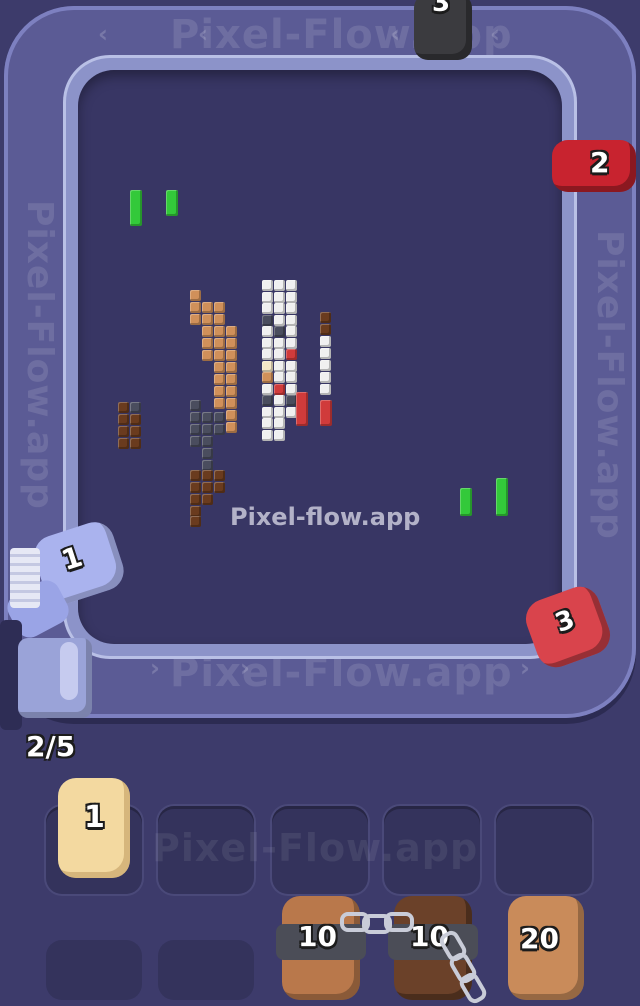 The width and height of the screenshot is (640, 1006). I want to click on belt-shooter-gray: 3, so click(443, 30).